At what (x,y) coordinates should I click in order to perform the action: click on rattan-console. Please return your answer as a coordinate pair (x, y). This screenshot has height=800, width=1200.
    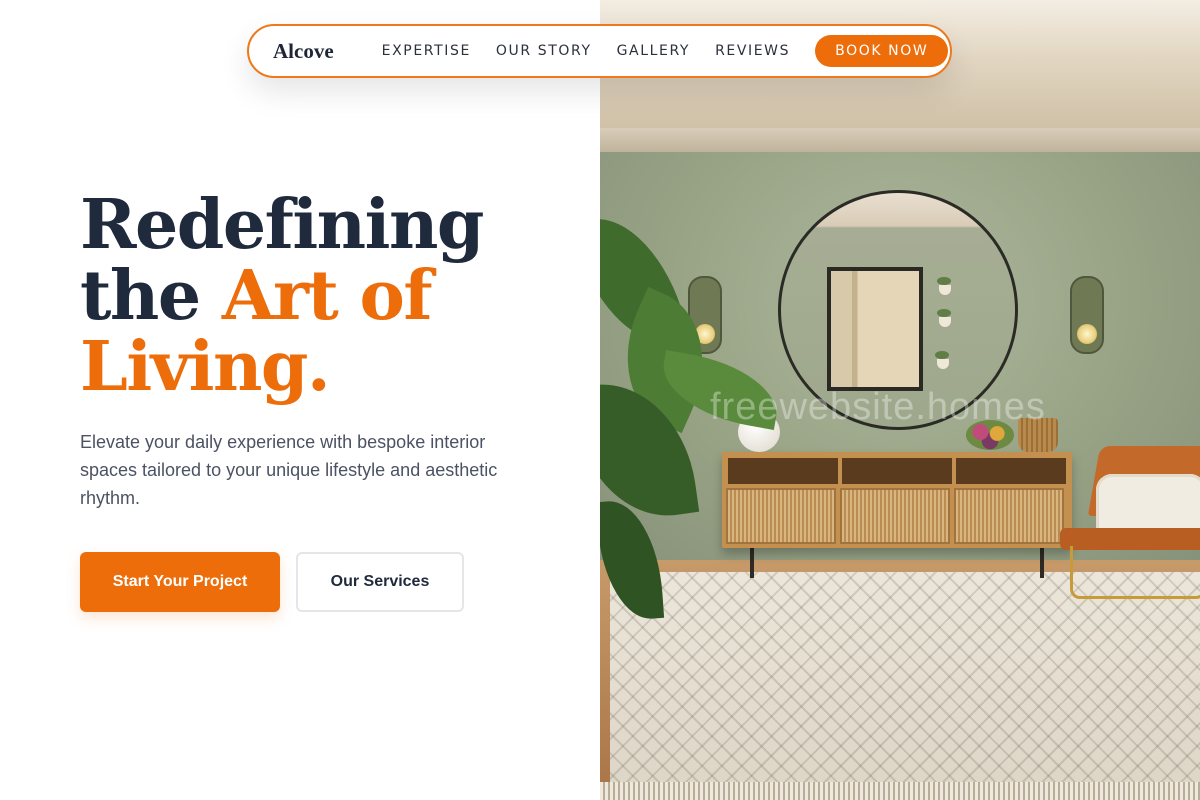
    Looking at the image, I should click on (897, 500).